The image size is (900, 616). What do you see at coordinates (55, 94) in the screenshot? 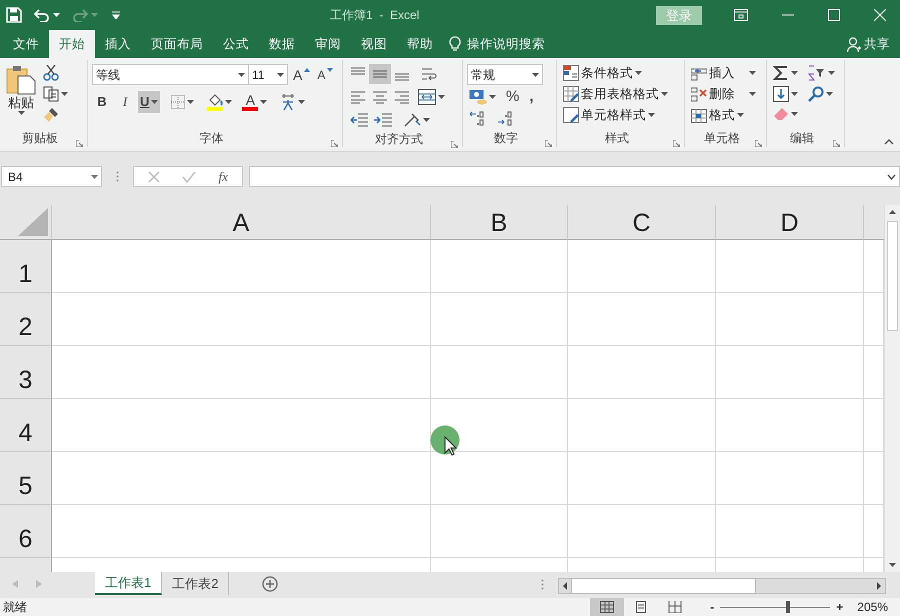
I see `copy-button` at bounding box center [55, 94].